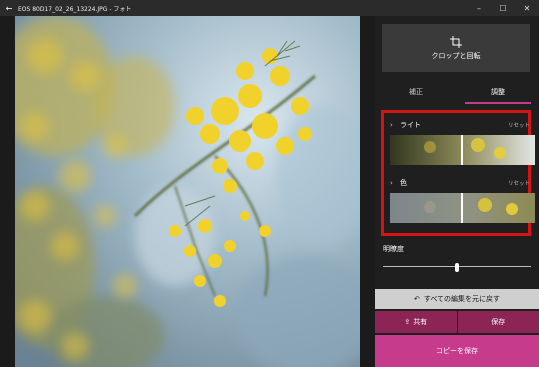 This screenshot has width=539, height=367. Describe the element at coordinates (462, 299) in the screenshot. I see `revert-all-label: すべての編集を元に戻す` at that location.